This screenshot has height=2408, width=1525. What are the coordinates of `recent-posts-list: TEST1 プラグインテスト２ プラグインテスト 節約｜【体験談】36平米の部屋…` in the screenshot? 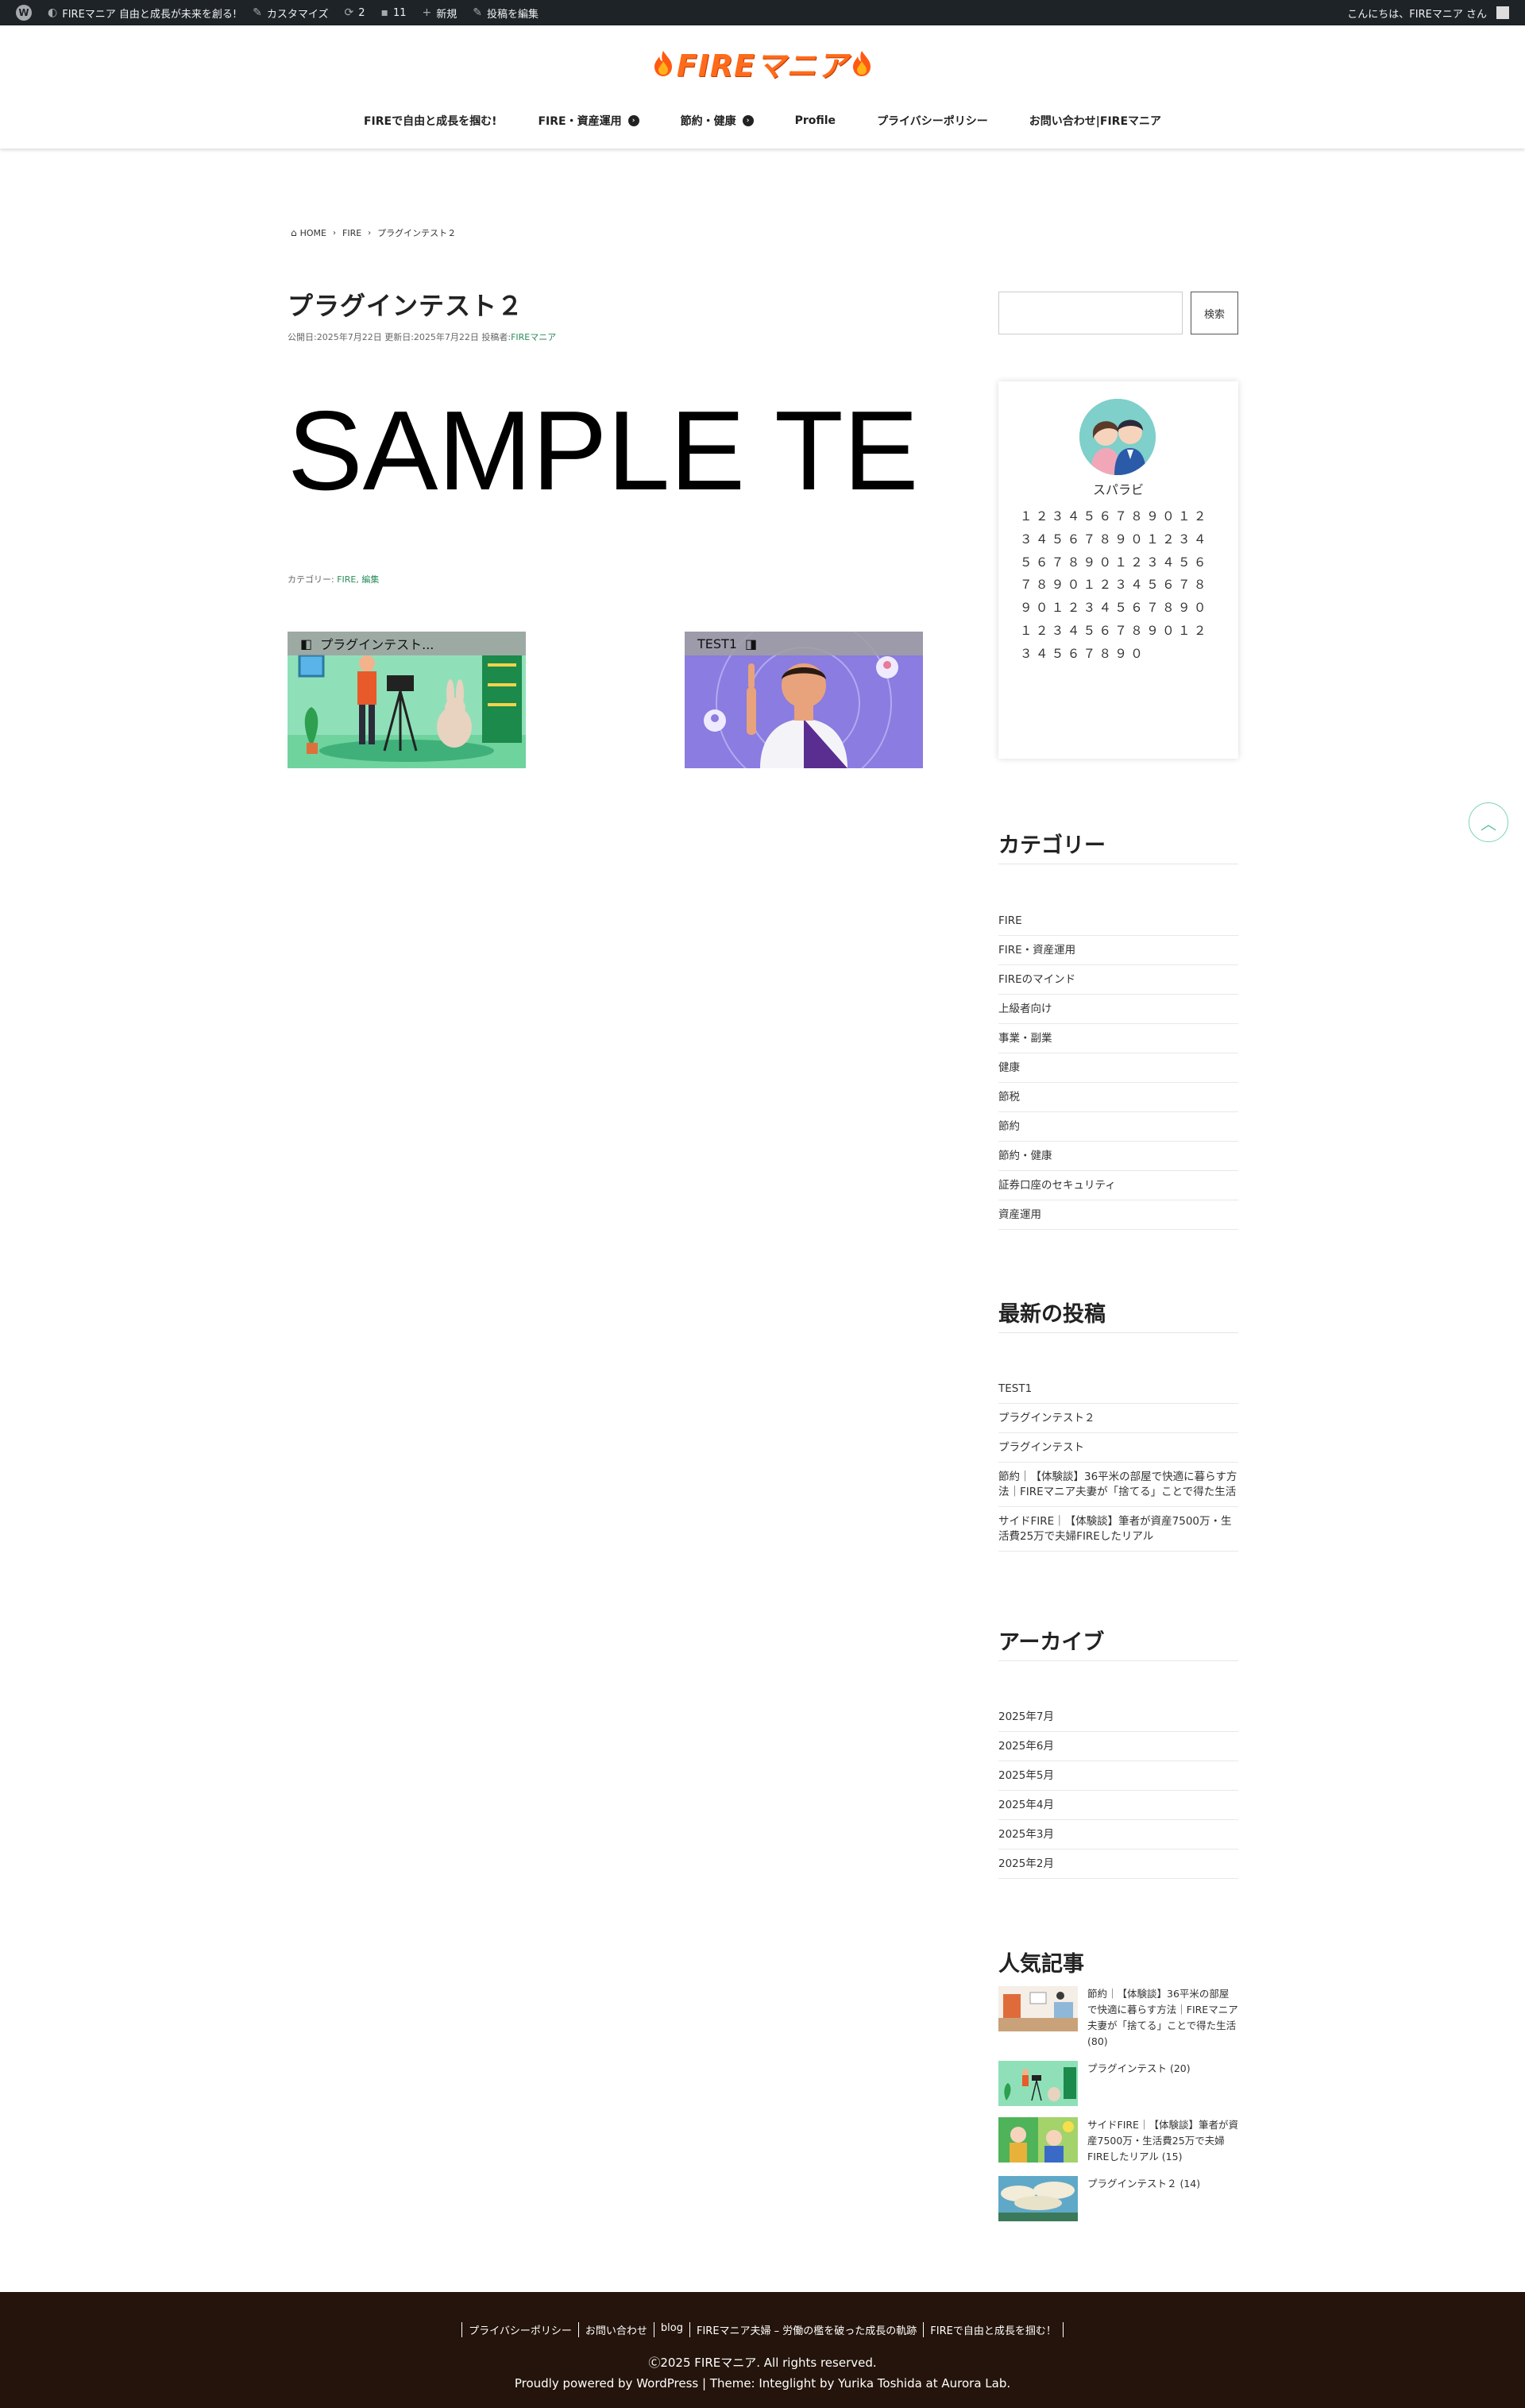 It's located at (1118, 1463).